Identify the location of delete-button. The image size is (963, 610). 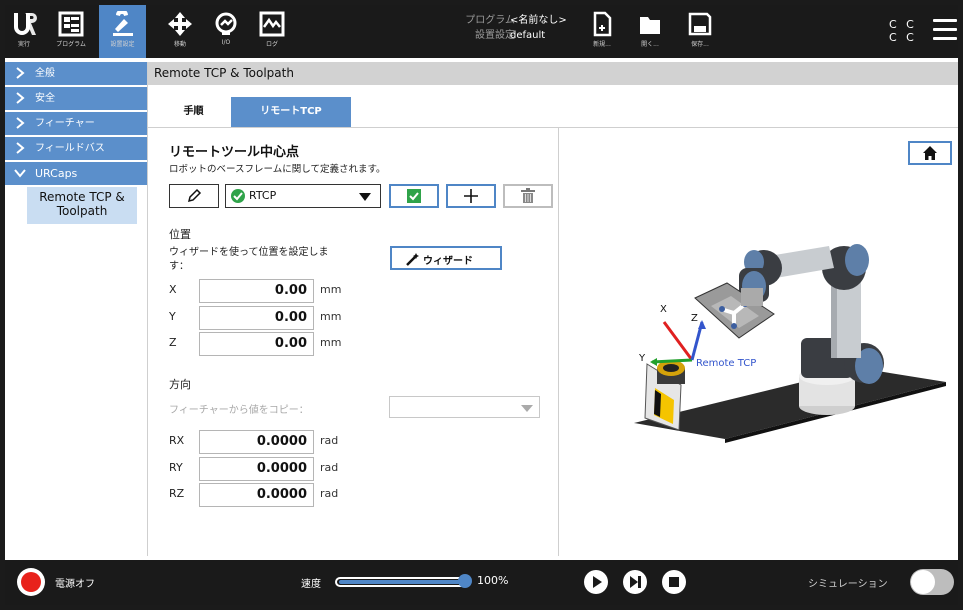
(528, 196).